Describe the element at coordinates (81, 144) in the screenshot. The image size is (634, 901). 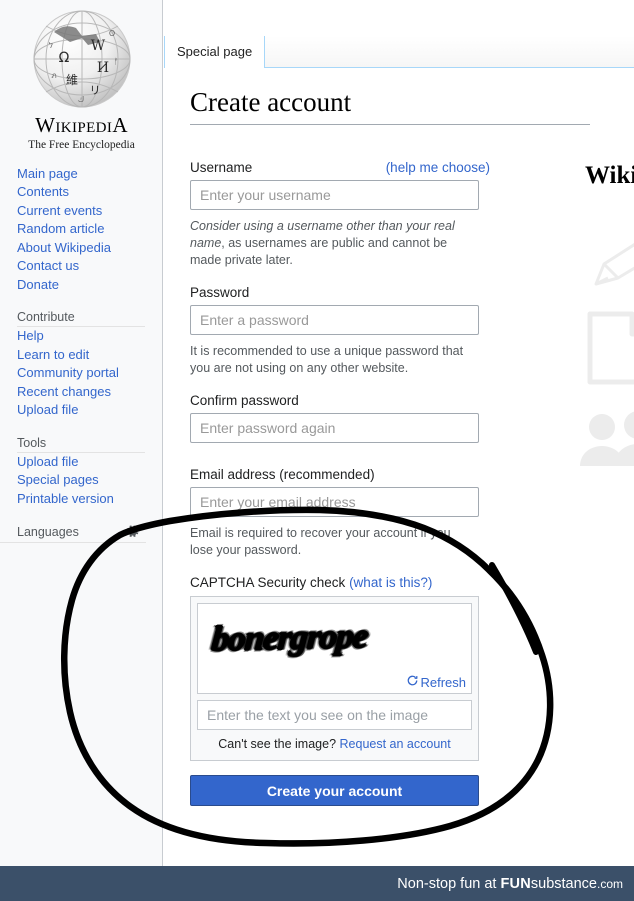
I see `wikipedia-tagline: The Free Encyclopedia` at that location.